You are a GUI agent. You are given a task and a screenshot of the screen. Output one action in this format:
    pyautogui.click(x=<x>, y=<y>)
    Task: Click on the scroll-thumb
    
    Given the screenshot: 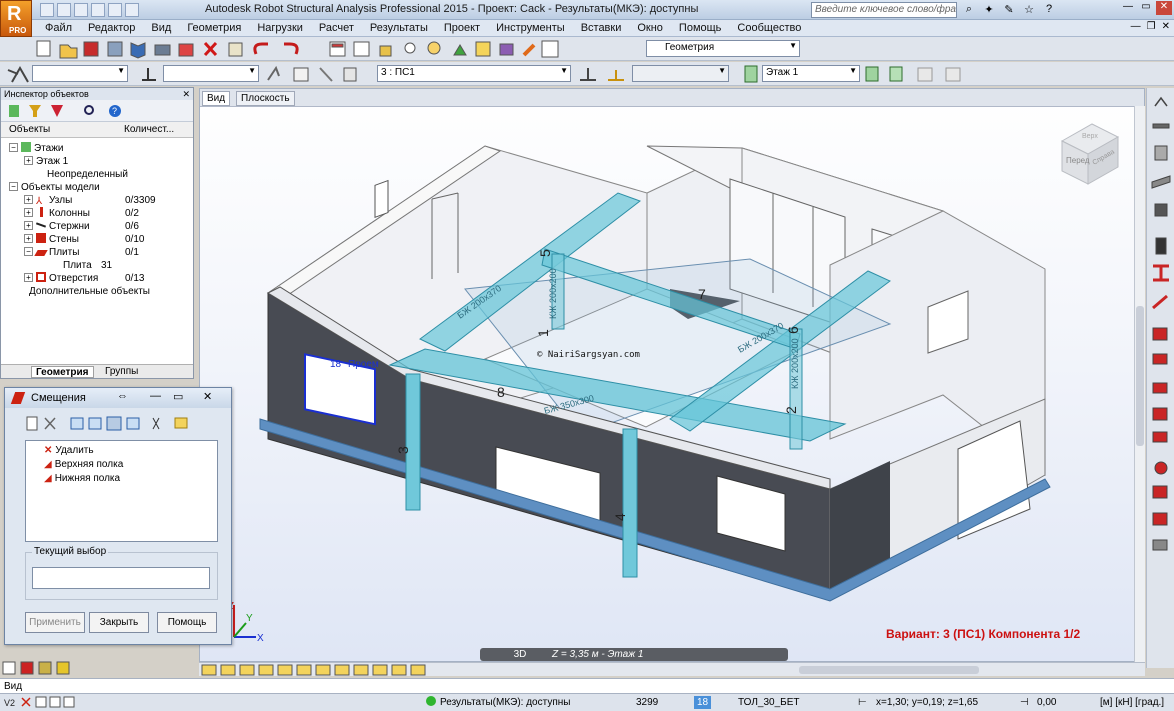 What is the action you would take?
    pyautogui.click(x=889, y=670)
    